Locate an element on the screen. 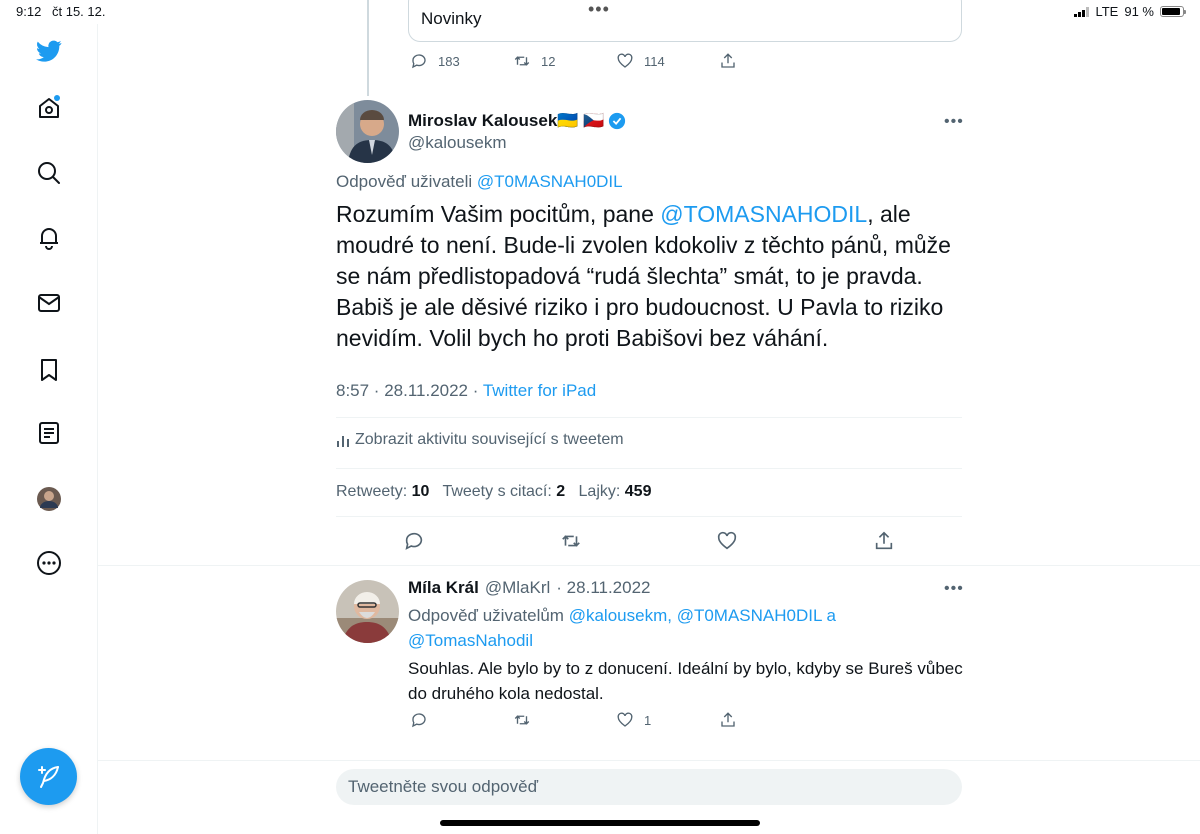 The height and width of the screenshot is (834, 1200). reply-input-placeholder: Tweetněte svou odpověď is located at coordinates (443, 786).